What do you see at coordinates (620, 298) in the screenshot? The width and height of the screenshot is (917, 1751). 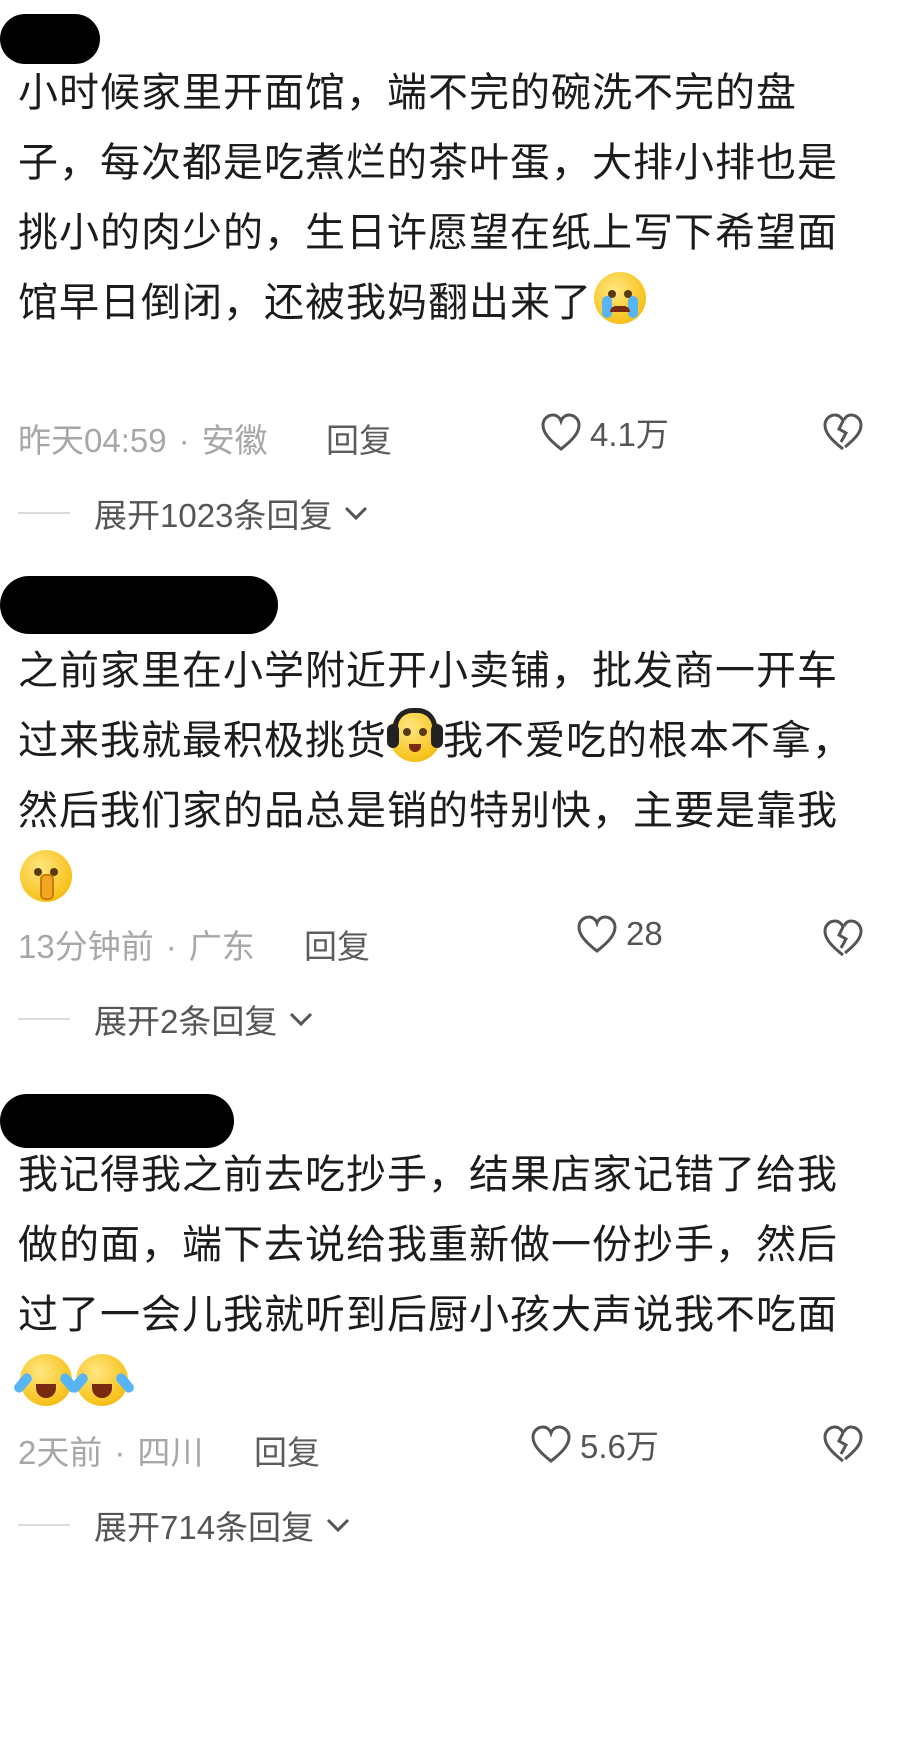 I see `loudly-crying-face-icon` at bounding box center [620, 298].